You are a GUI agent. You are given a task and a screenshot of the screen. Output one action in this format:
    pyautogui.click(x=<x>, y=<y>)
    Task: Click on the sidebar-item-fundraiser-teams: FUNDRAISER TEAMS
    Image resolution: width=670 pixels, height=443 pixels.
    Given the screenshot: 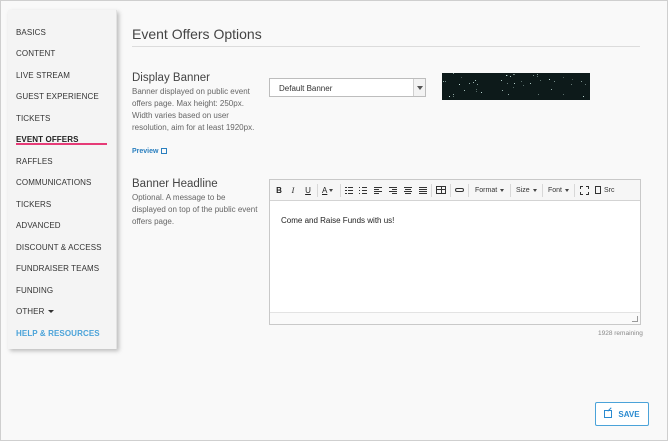 What is the action you would take?
    pyautogui.click(x=57, y=272)
    